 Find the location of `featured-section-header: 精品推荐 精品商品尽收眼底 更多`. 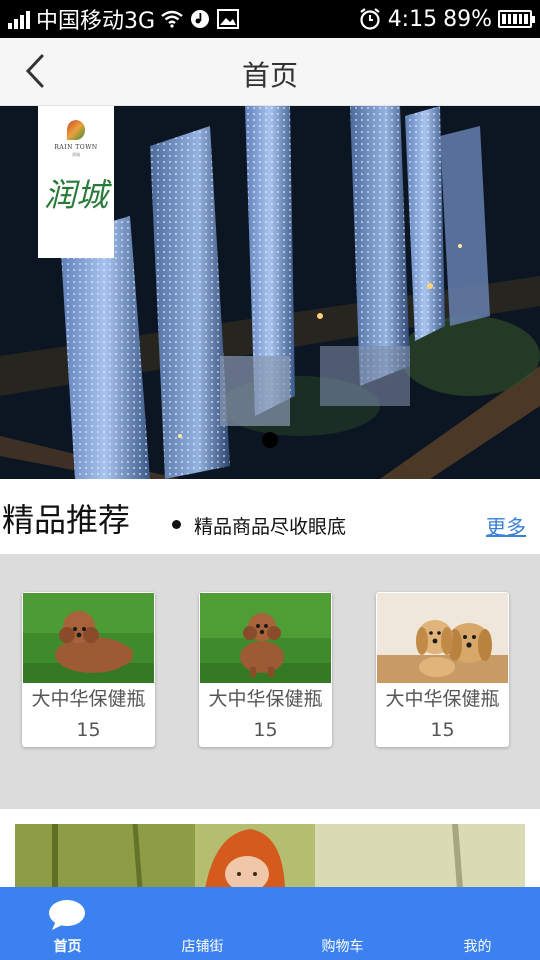

featured-section-header: 精品推荐 精品商品尽收眼底 更多 is located at coordinates (270, 516).